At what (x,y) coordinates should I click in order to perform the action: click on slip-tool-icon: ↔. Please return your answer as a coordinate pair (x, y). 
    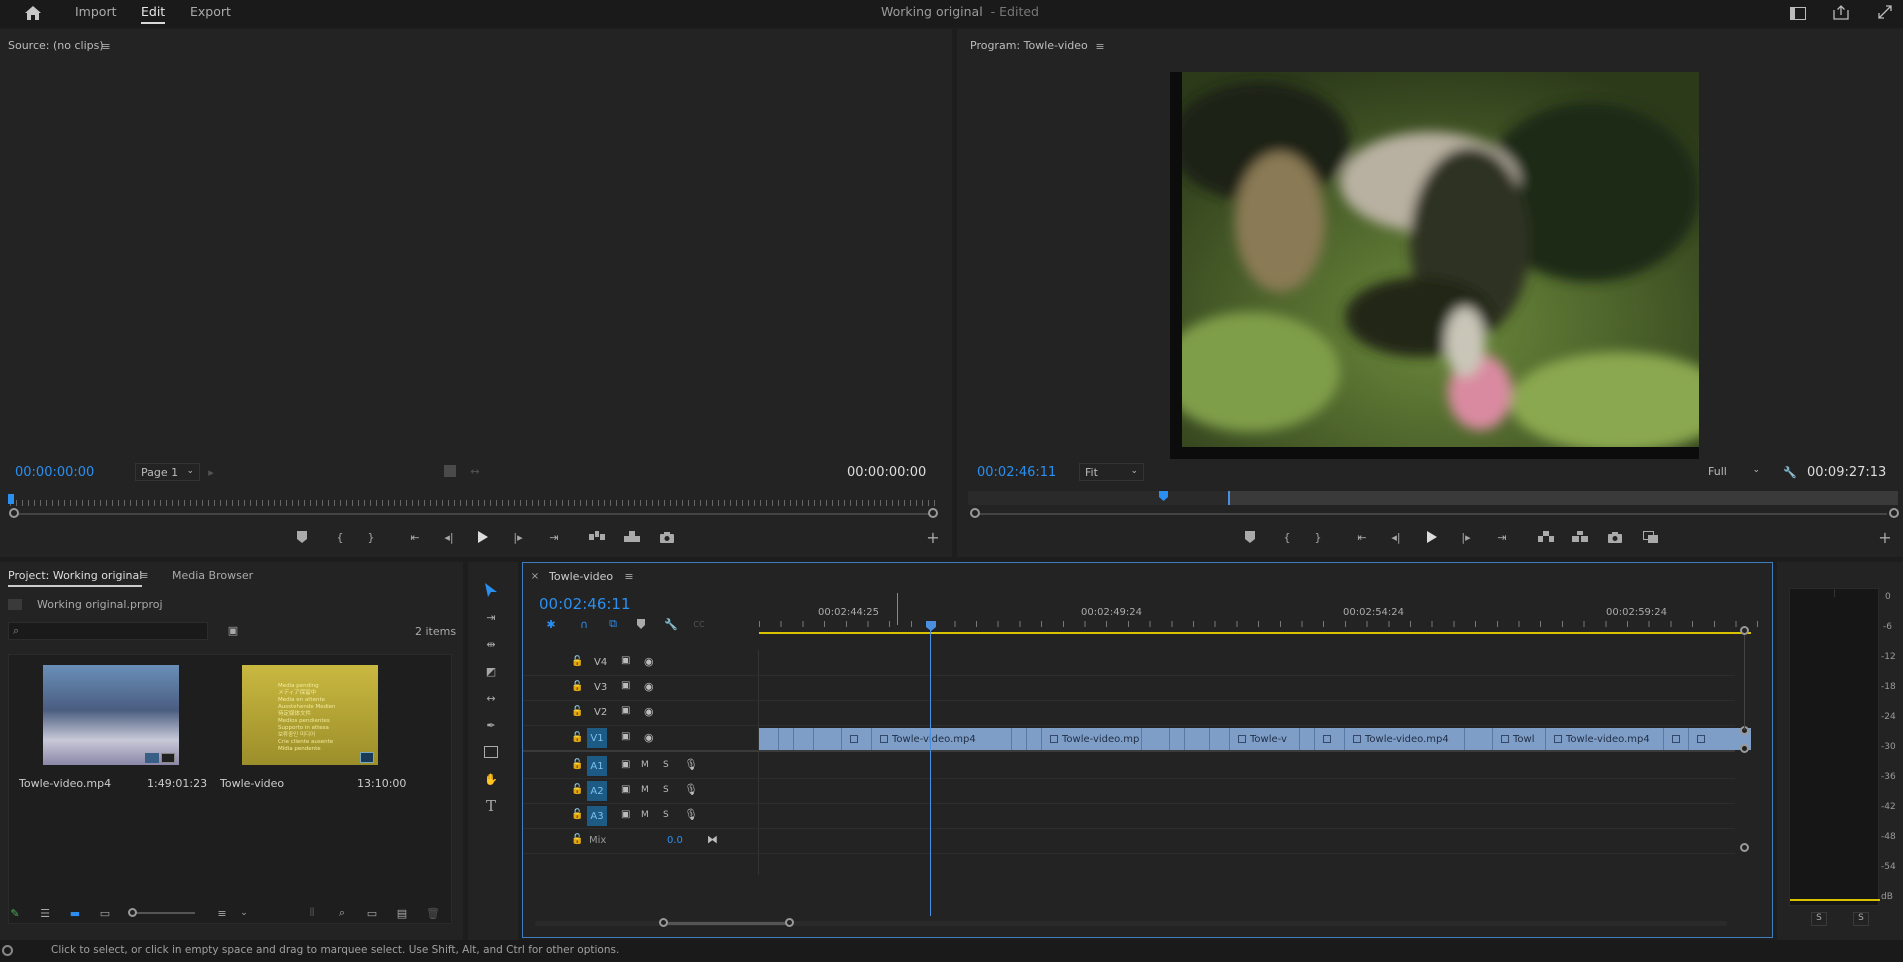
    Looking at the image, I should click on (491, 698).